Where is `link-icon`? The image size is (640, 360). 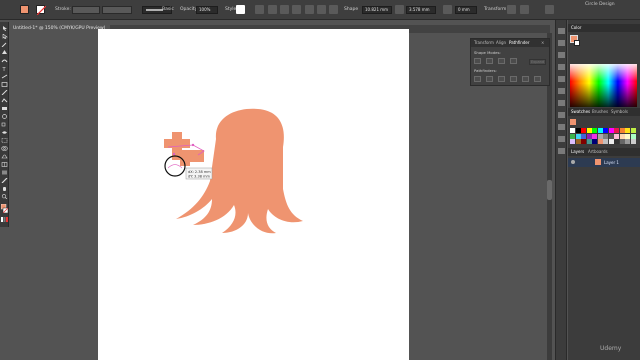 link-icon is located at coordinates (399, 9).